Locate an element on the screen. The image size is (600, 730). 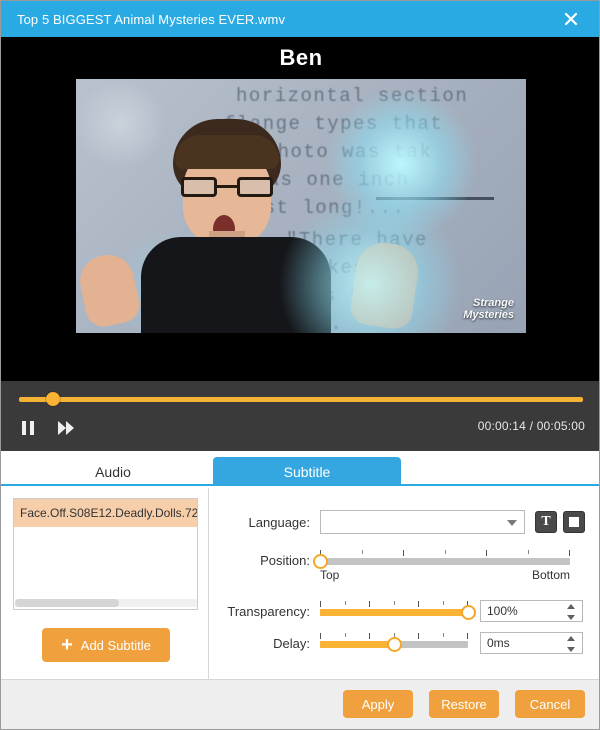
font-style-button: T is located at coordinates (546, 522).